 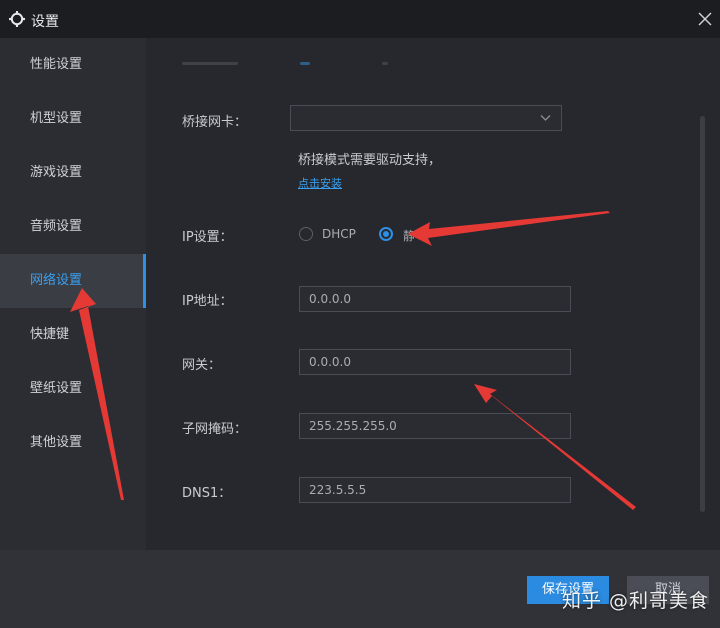 I want to click on sidebar-item-label: 游戏设置, so click(x=56, y=172).